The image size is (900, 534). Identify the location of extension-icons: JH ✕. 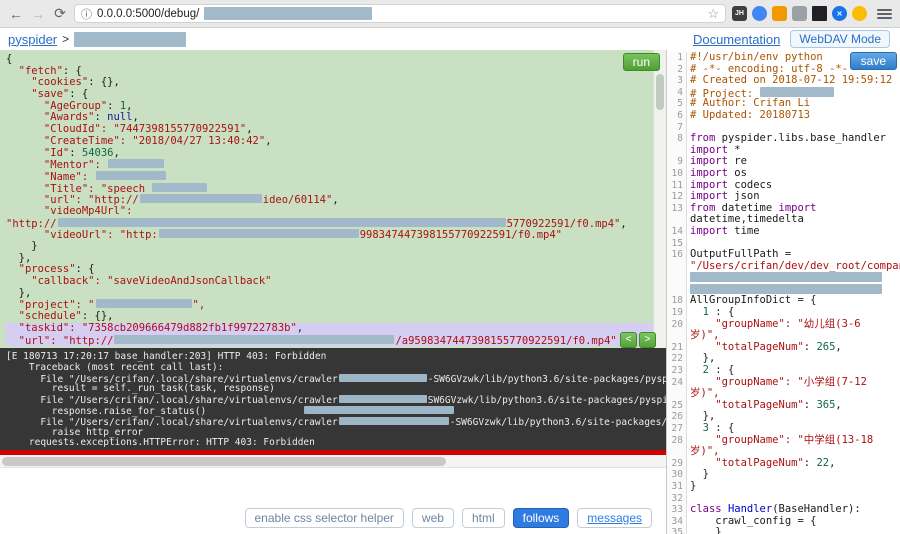
(799, 13).